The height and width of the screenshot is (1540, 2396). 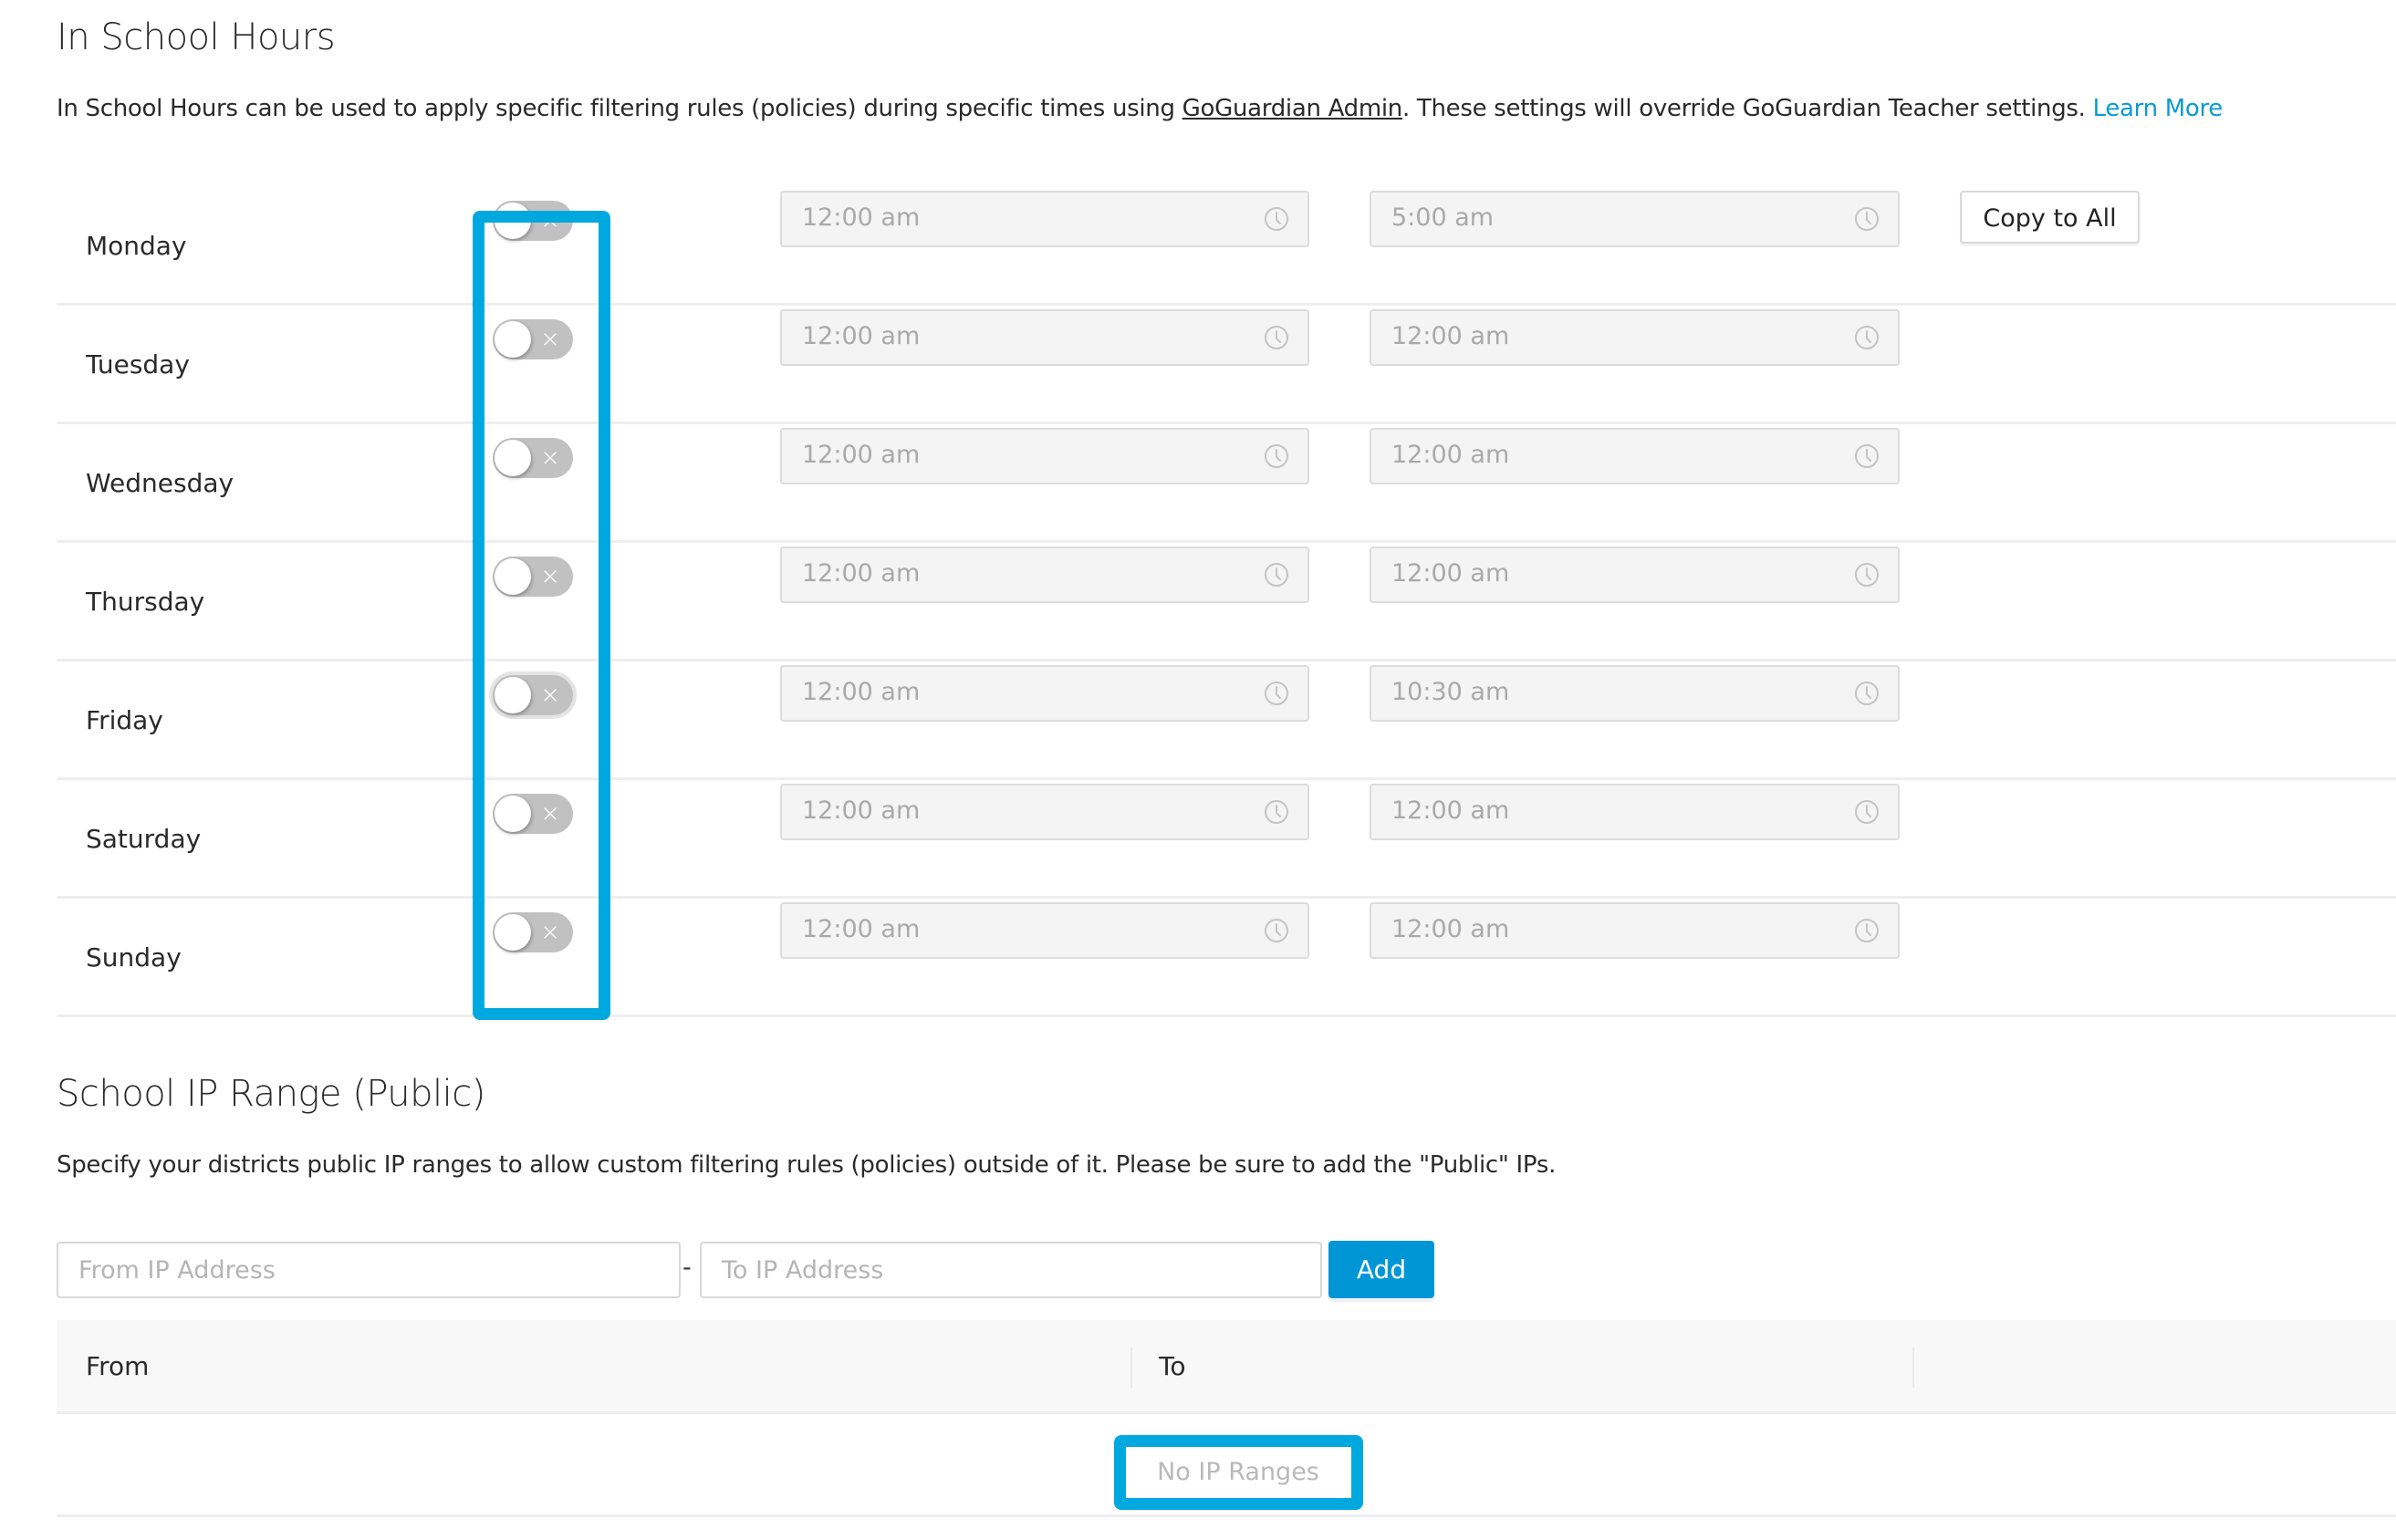 I want to click on end-time-value: 10:30 am, so click(x=1451, y=692).